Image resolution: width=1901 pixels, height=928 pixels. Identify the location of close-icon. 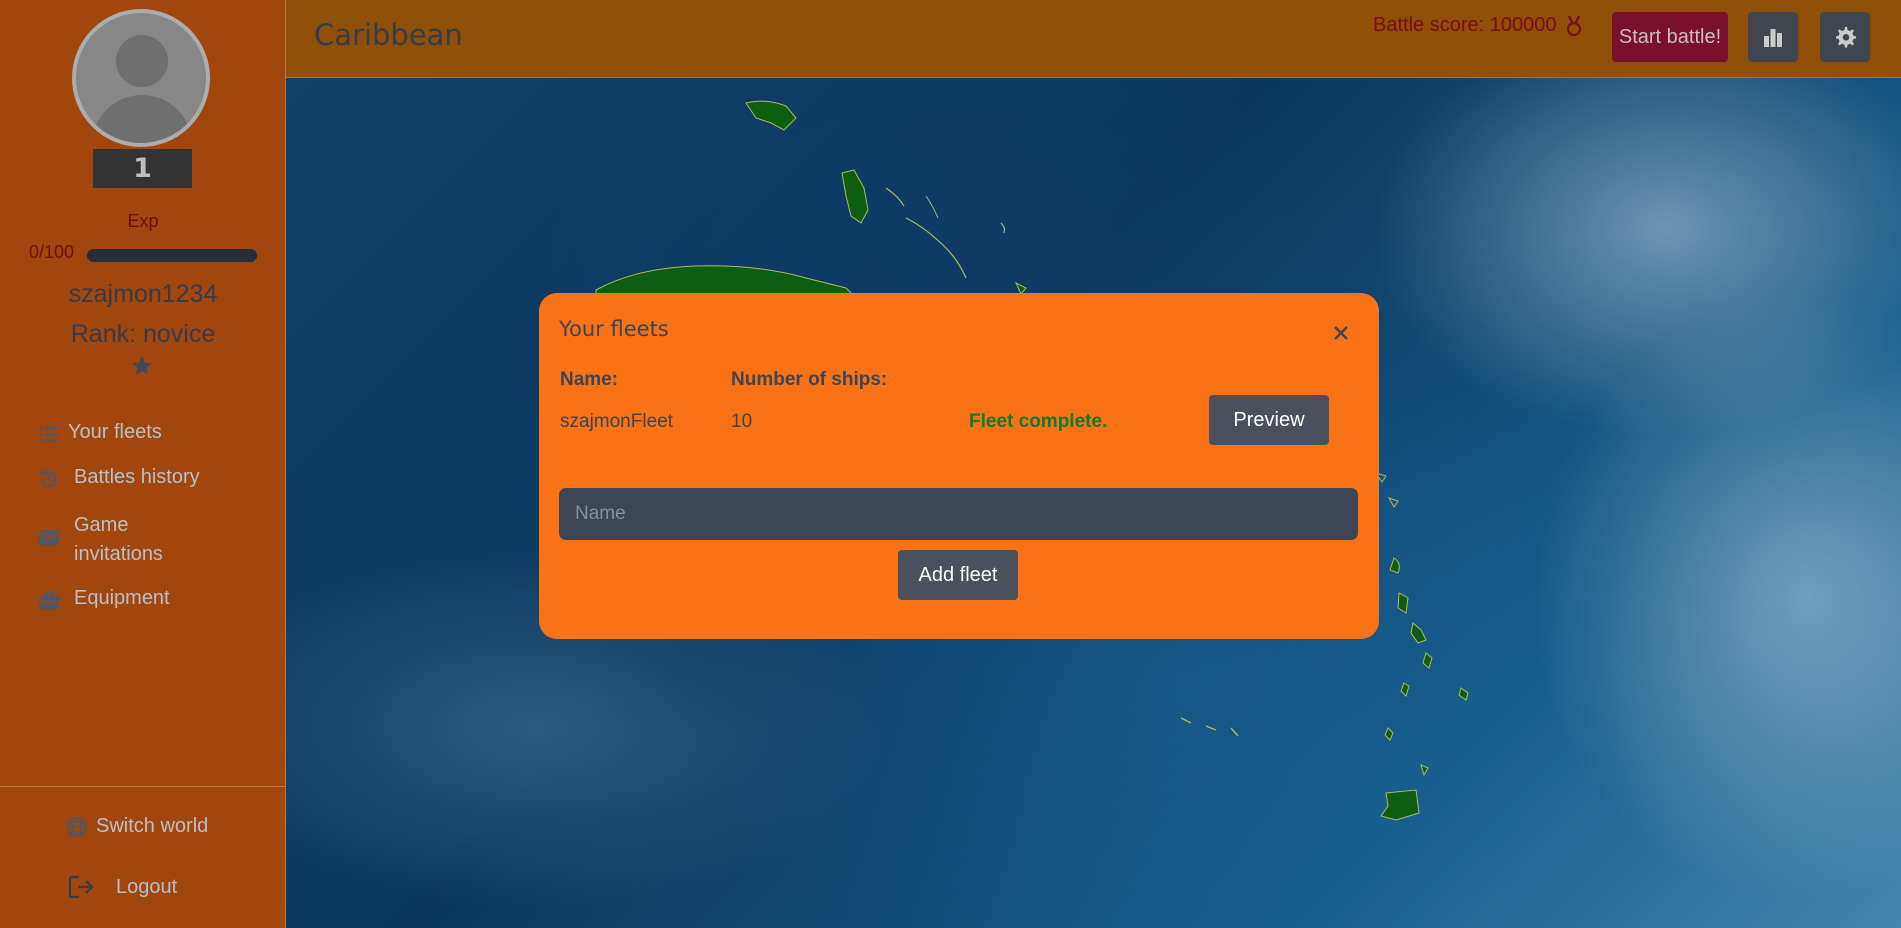
(1341, 333).